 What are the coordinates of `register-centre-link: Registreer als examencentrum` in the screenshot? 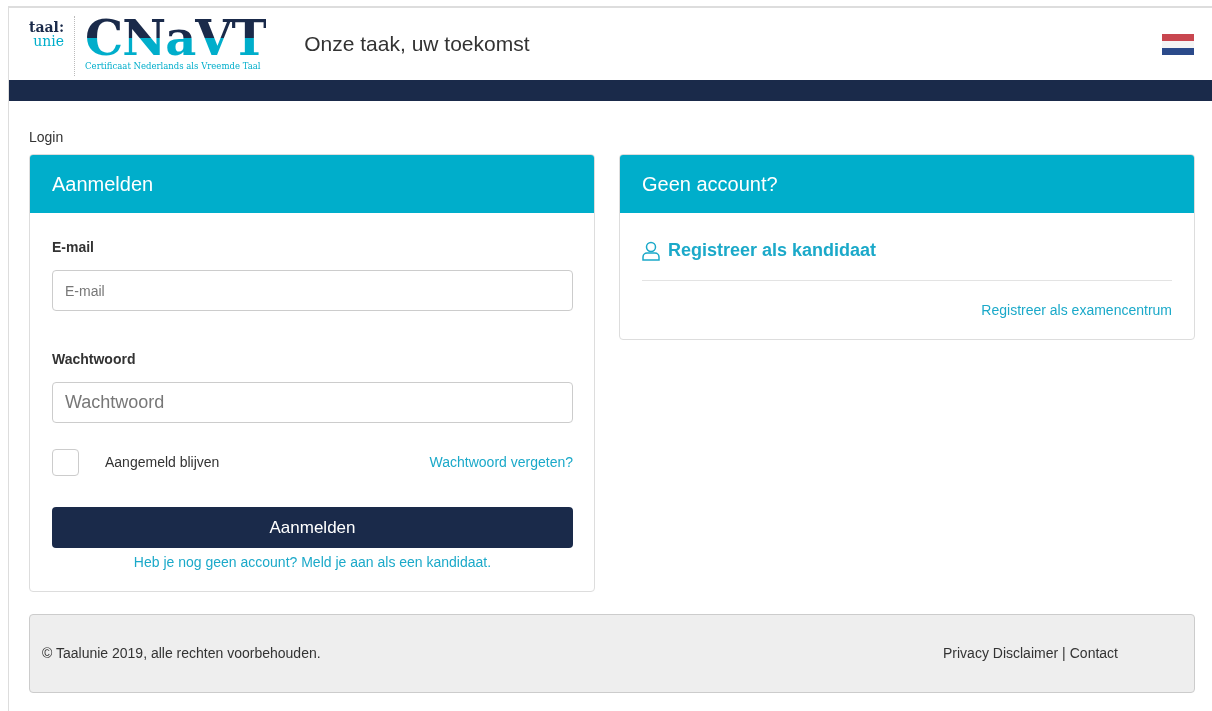 It's located at (1076, 310).